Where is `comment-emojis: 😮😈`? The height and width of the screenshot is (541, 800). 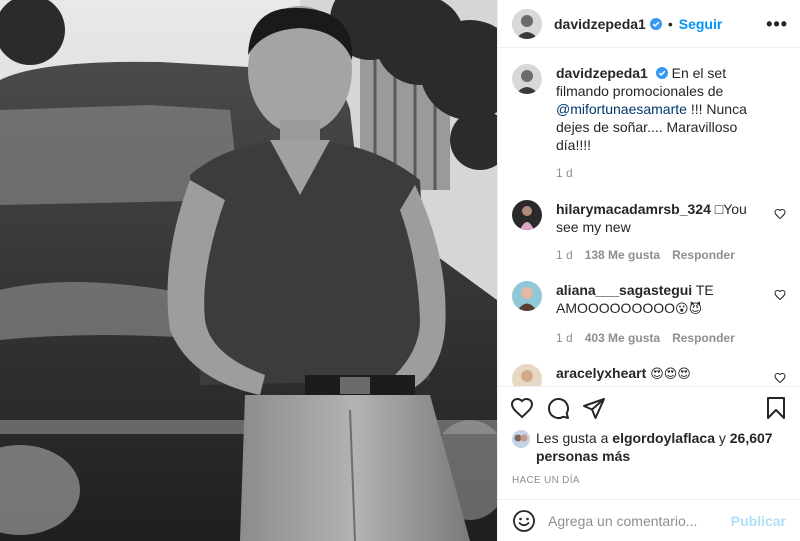
comment-emojis: 😮😈 is located at coordinates (689, 310).